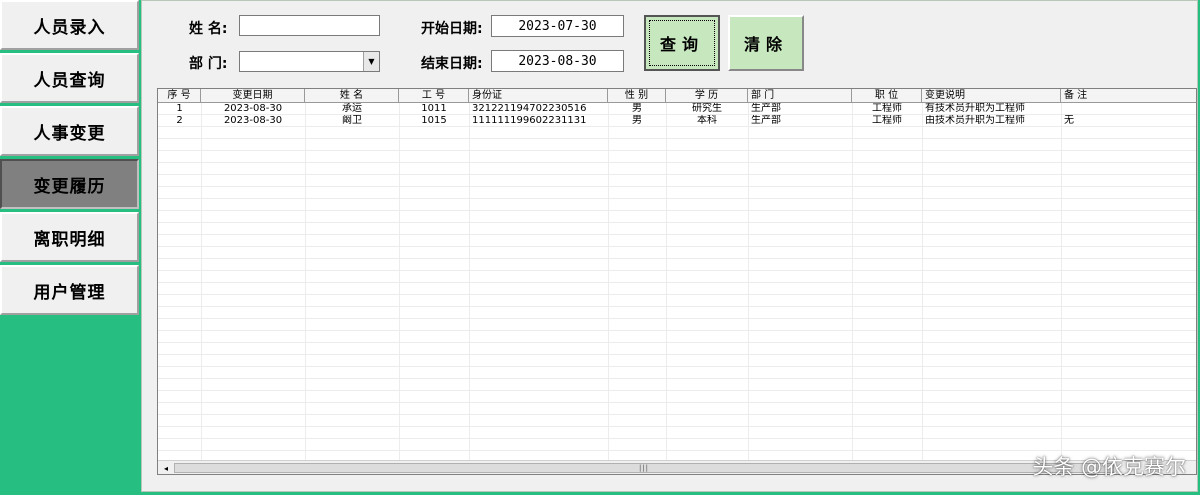 The height and width of the screenshot is (495, 1200). Describe the element at coordinates (557, 61) in the screenshot. I see `end-date-field: 2023-08-30` at that location.